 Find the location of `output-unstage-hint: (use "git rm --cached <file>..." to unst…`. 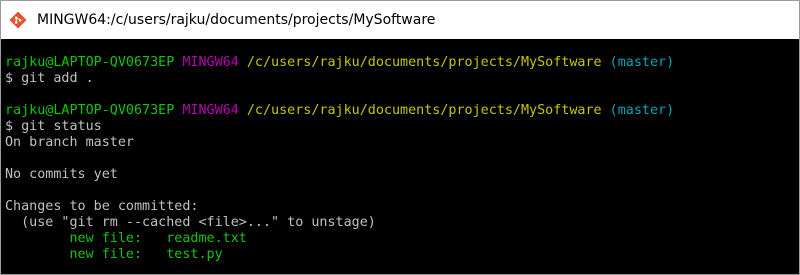

output-unstage-hint: (use "git rm --cached <file>..." to unst… is located at coordinates (190, 222).